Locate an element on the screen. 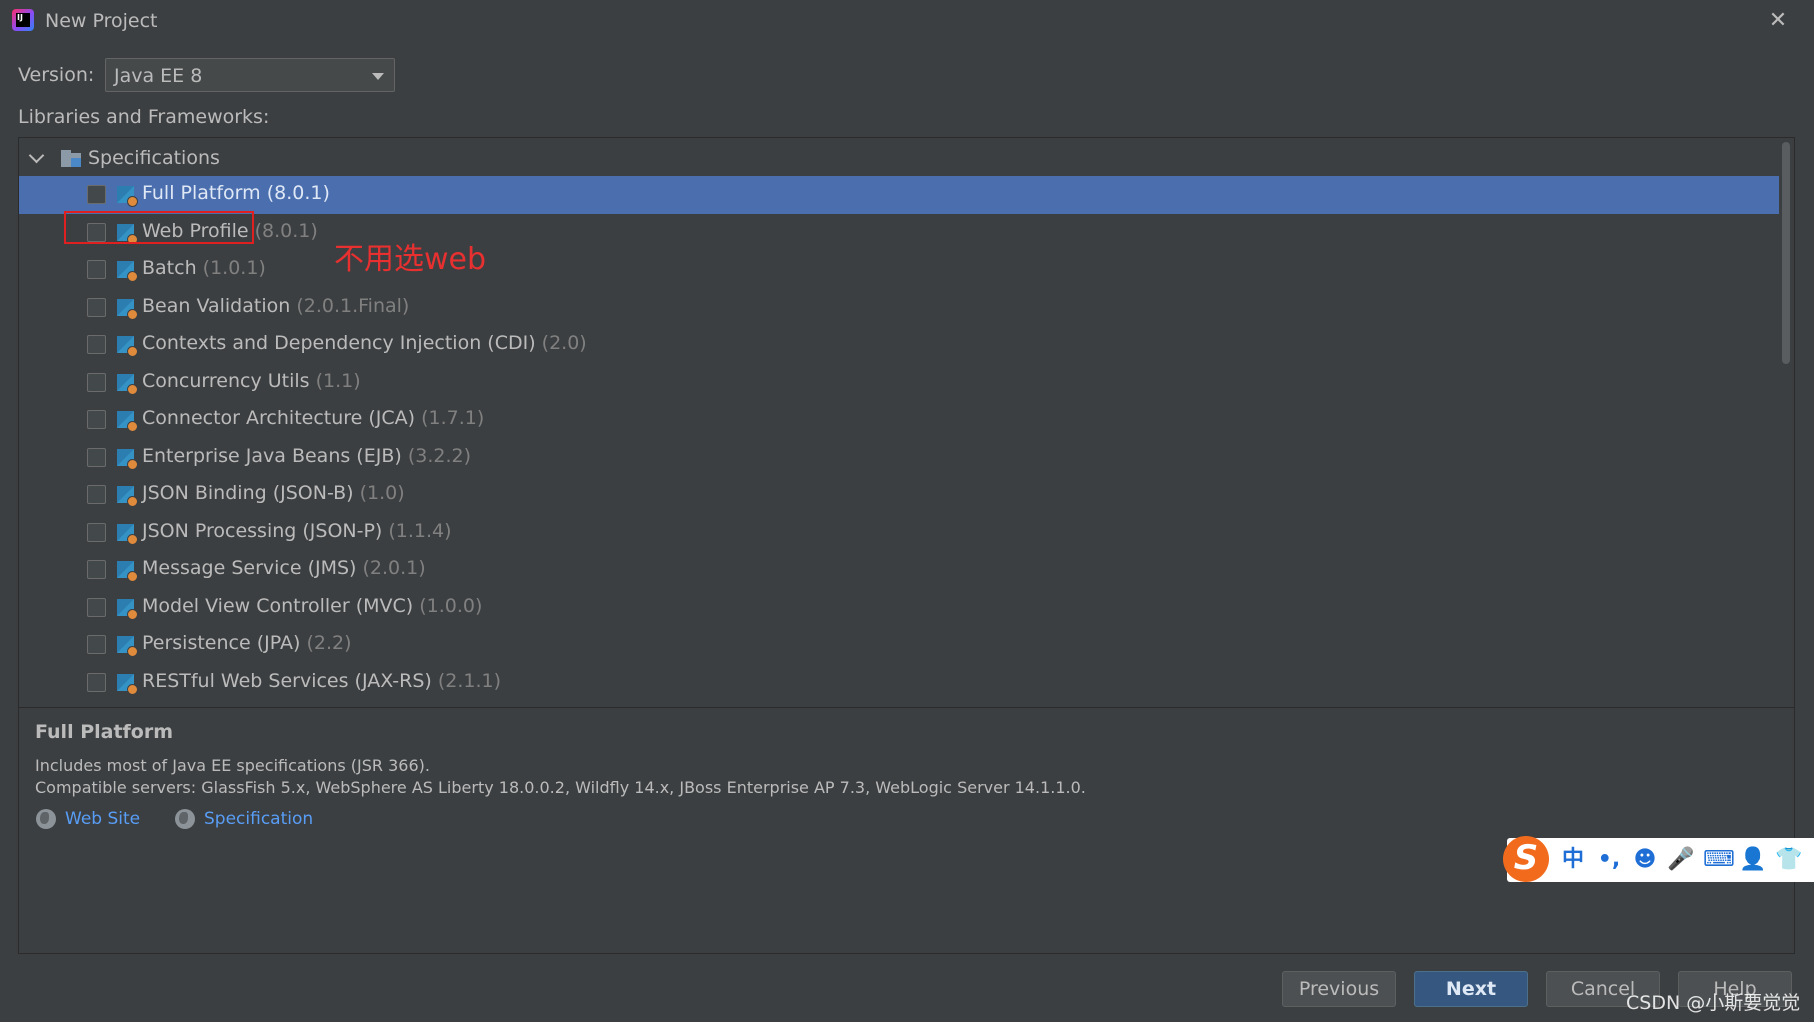 Image resolution: width=1814 pixels, height=1022 pixels. framework-name: JSON Processing (JSON-P) is located at coordinates (262, 530).